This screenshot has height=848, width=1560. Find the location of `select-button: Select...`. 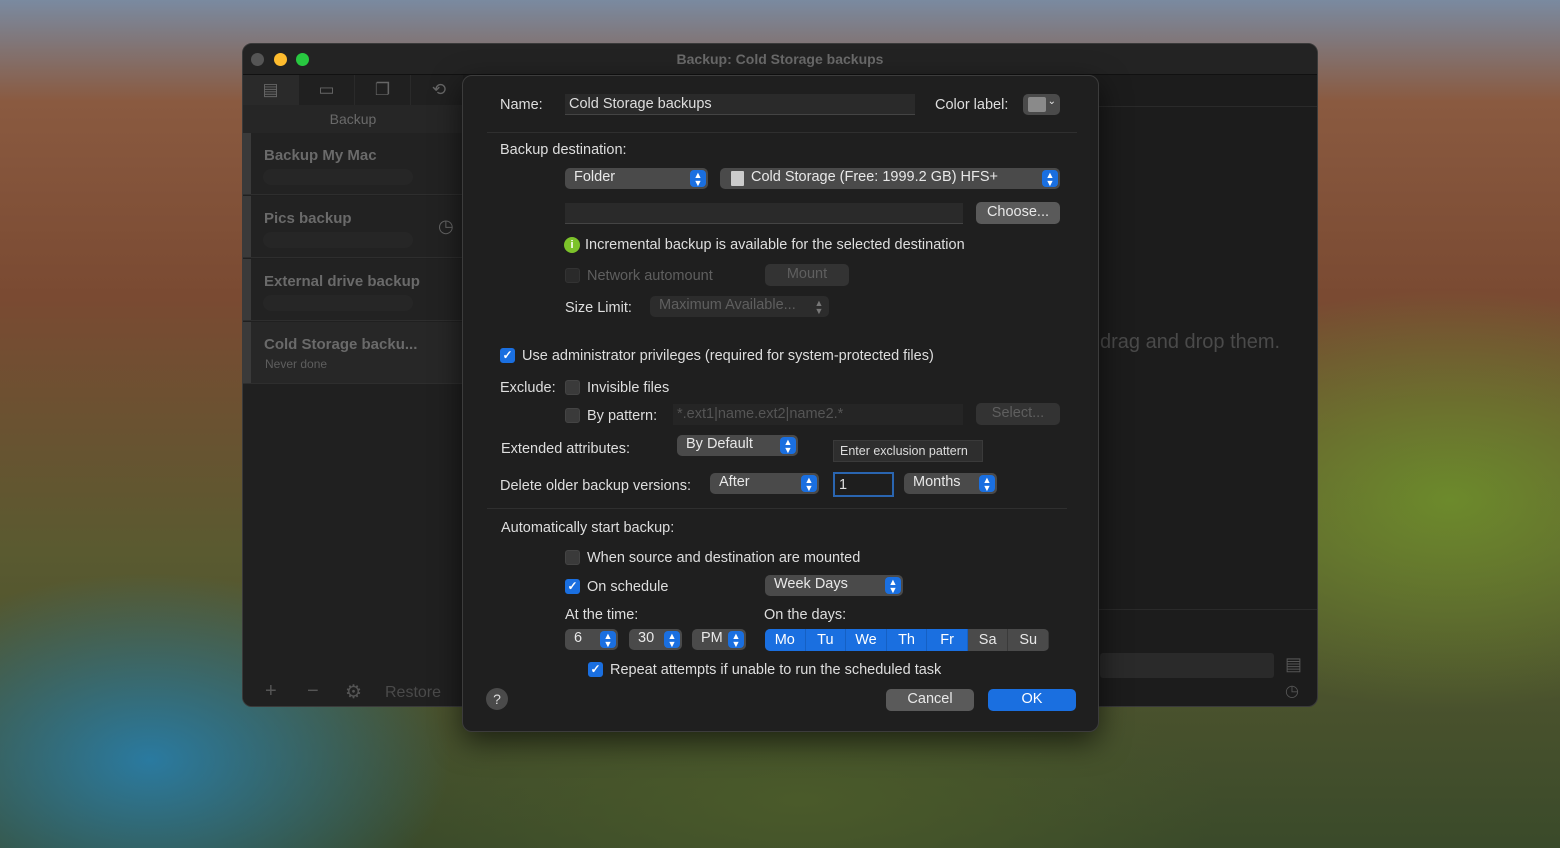

select-button: Select... is located at coordinates (1018, 414).